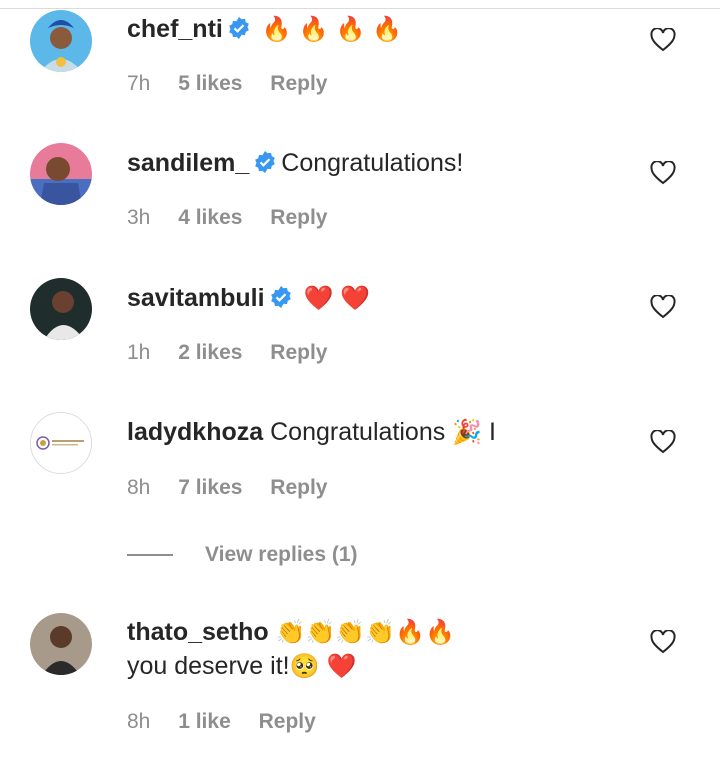 Image resolution: width=720 pixels, height=760 pixels. I want to click on comment-username: savitambuli, so click(196, 298).